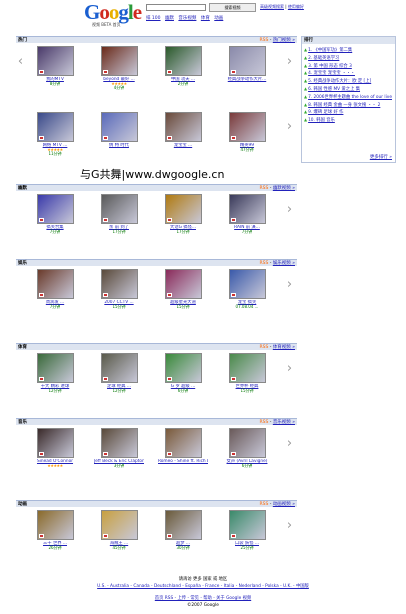 Image resolution: width=406 pixels, height=614 pixels. I want to click on footer-links: 首页 RSS - 上传 - 常见 - 帮助 - 关于 Google 视频, so click(203, 598).